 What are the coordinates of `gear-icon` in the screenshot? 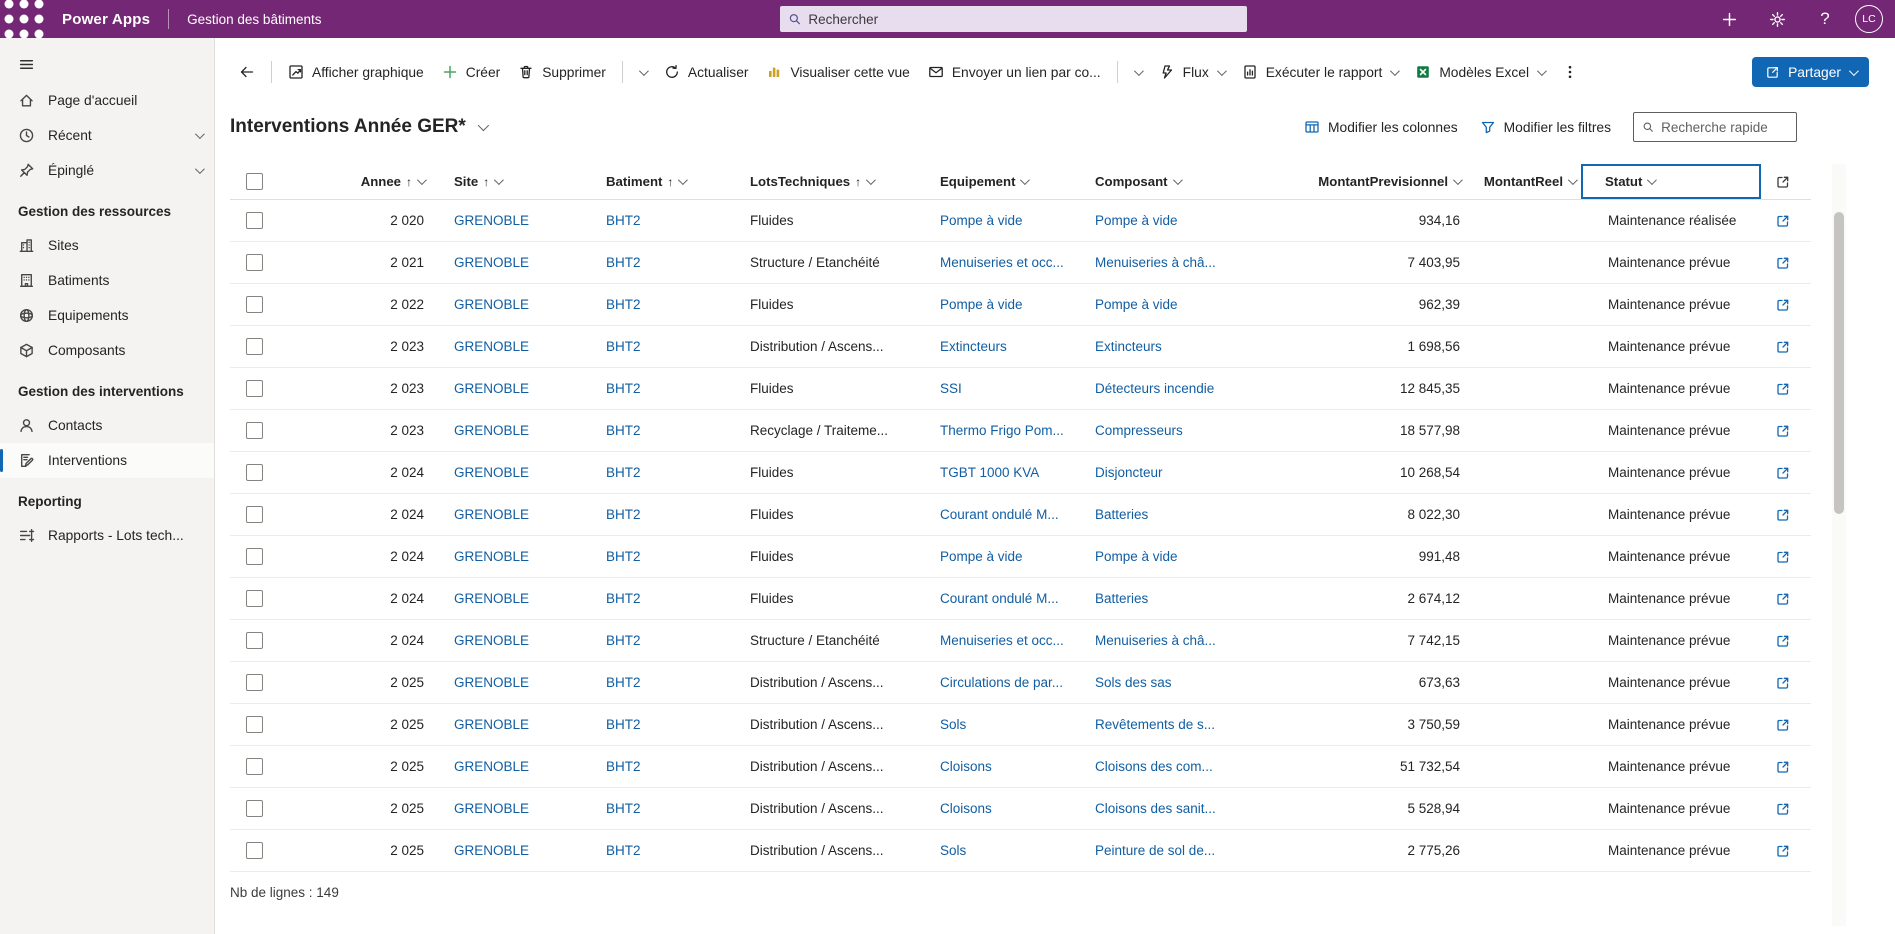 It's located at (1777, 19).